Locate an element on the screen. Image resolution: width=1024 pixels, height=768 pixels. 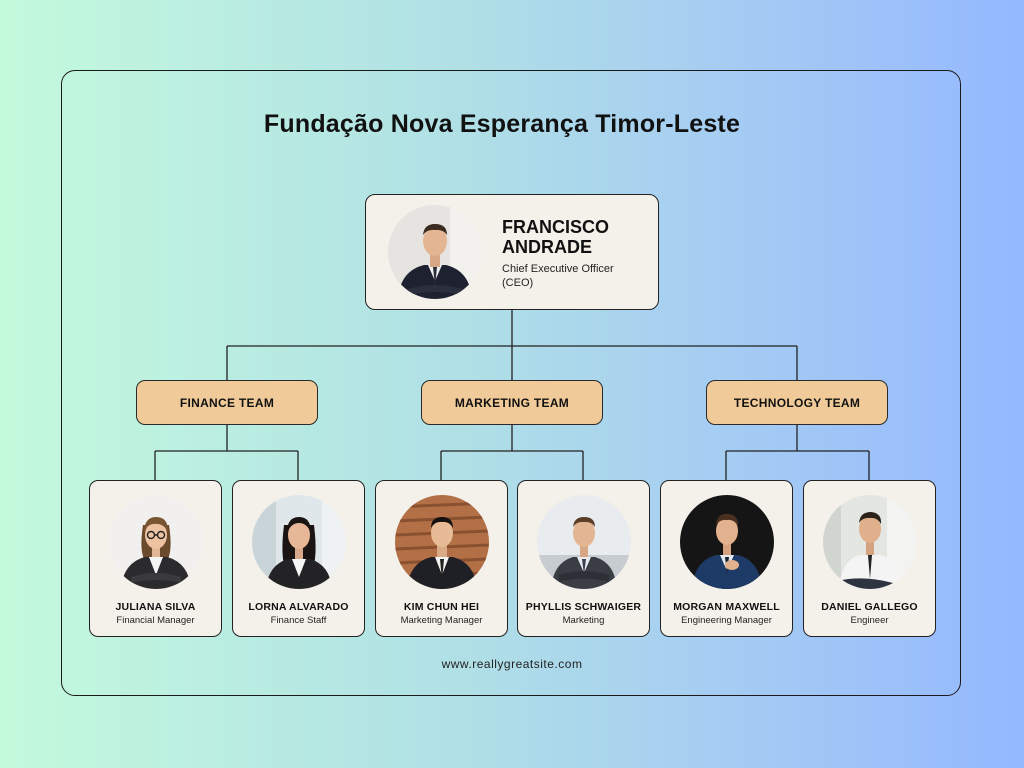
employee-card-juliana-silva: JULIANA SILVA Financial Manager is located at coordinates (155, 558).